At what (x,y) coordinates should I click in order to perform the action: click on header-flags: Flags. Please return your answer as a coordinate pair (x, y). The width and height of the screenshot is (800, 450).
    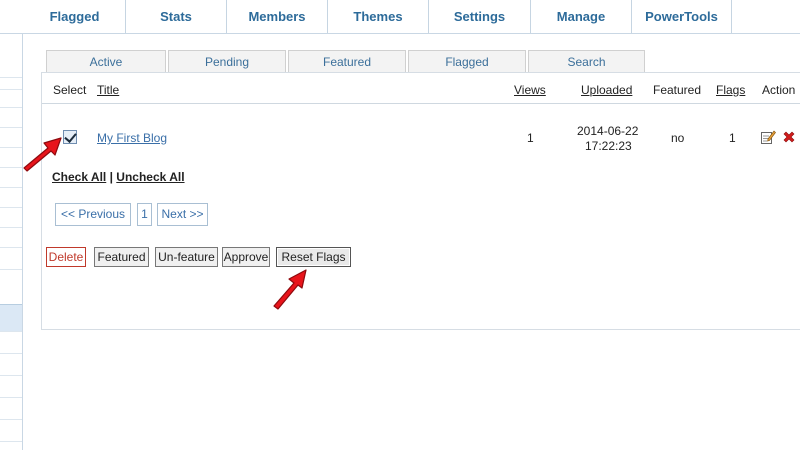
    Looking at the image, I should click on (730, 90).